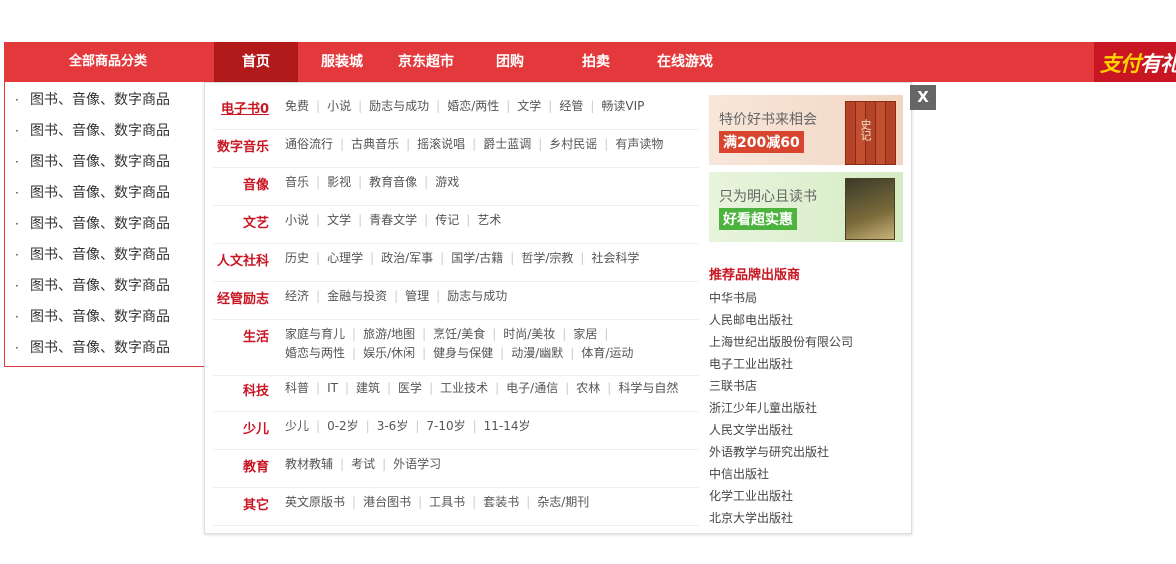  What do you see at coordinates (238, 145) in the screenshot?
I see `subcategory-title: 数字音乐` at bounding box center [238, 145].